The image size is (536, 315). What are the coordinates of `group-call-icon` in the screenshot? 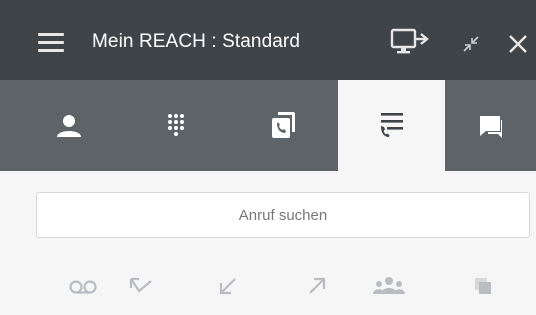 It's located at (389, 285).